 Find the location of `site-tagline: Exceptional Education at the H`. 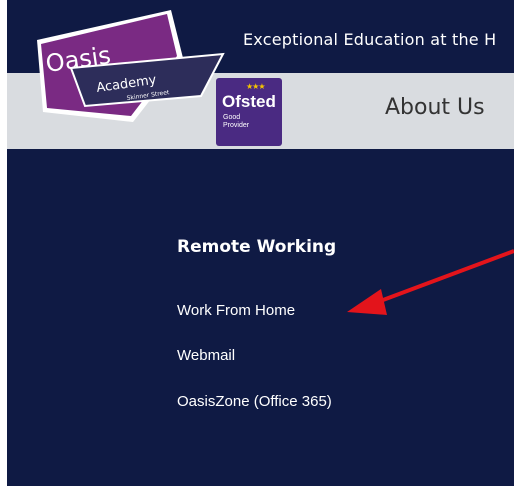

site-tagline: Exceptional Education at the H is located at coordinates (370, 39).